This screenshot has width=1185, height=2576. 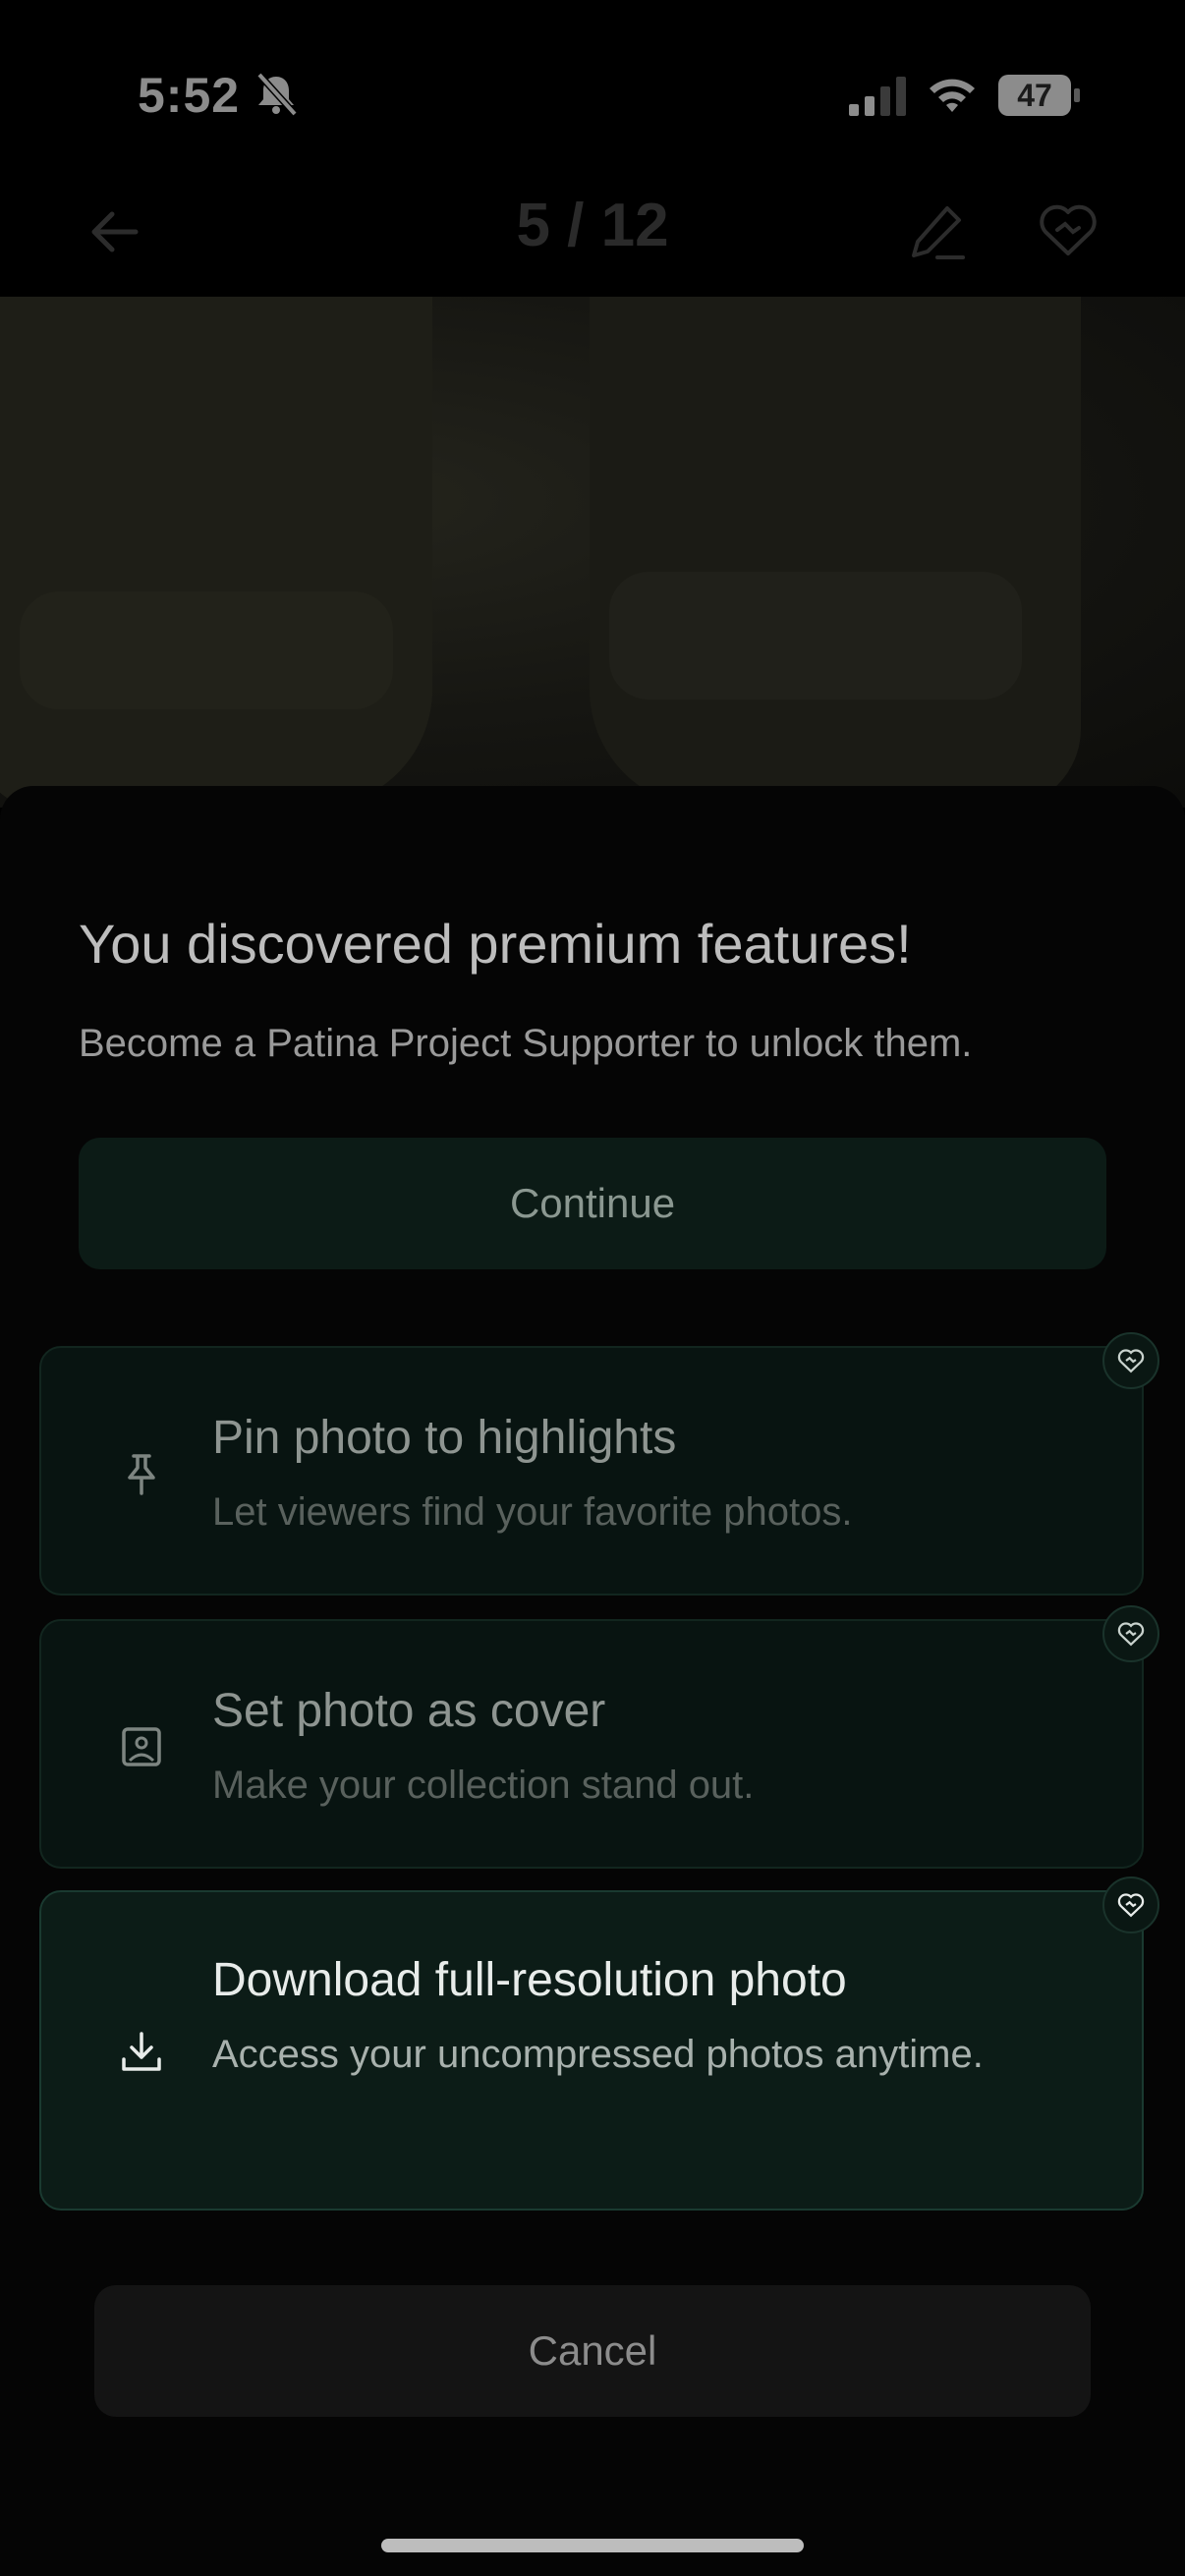 I want to click on cancel-button: Cancel, so click(x=592, y=2351).